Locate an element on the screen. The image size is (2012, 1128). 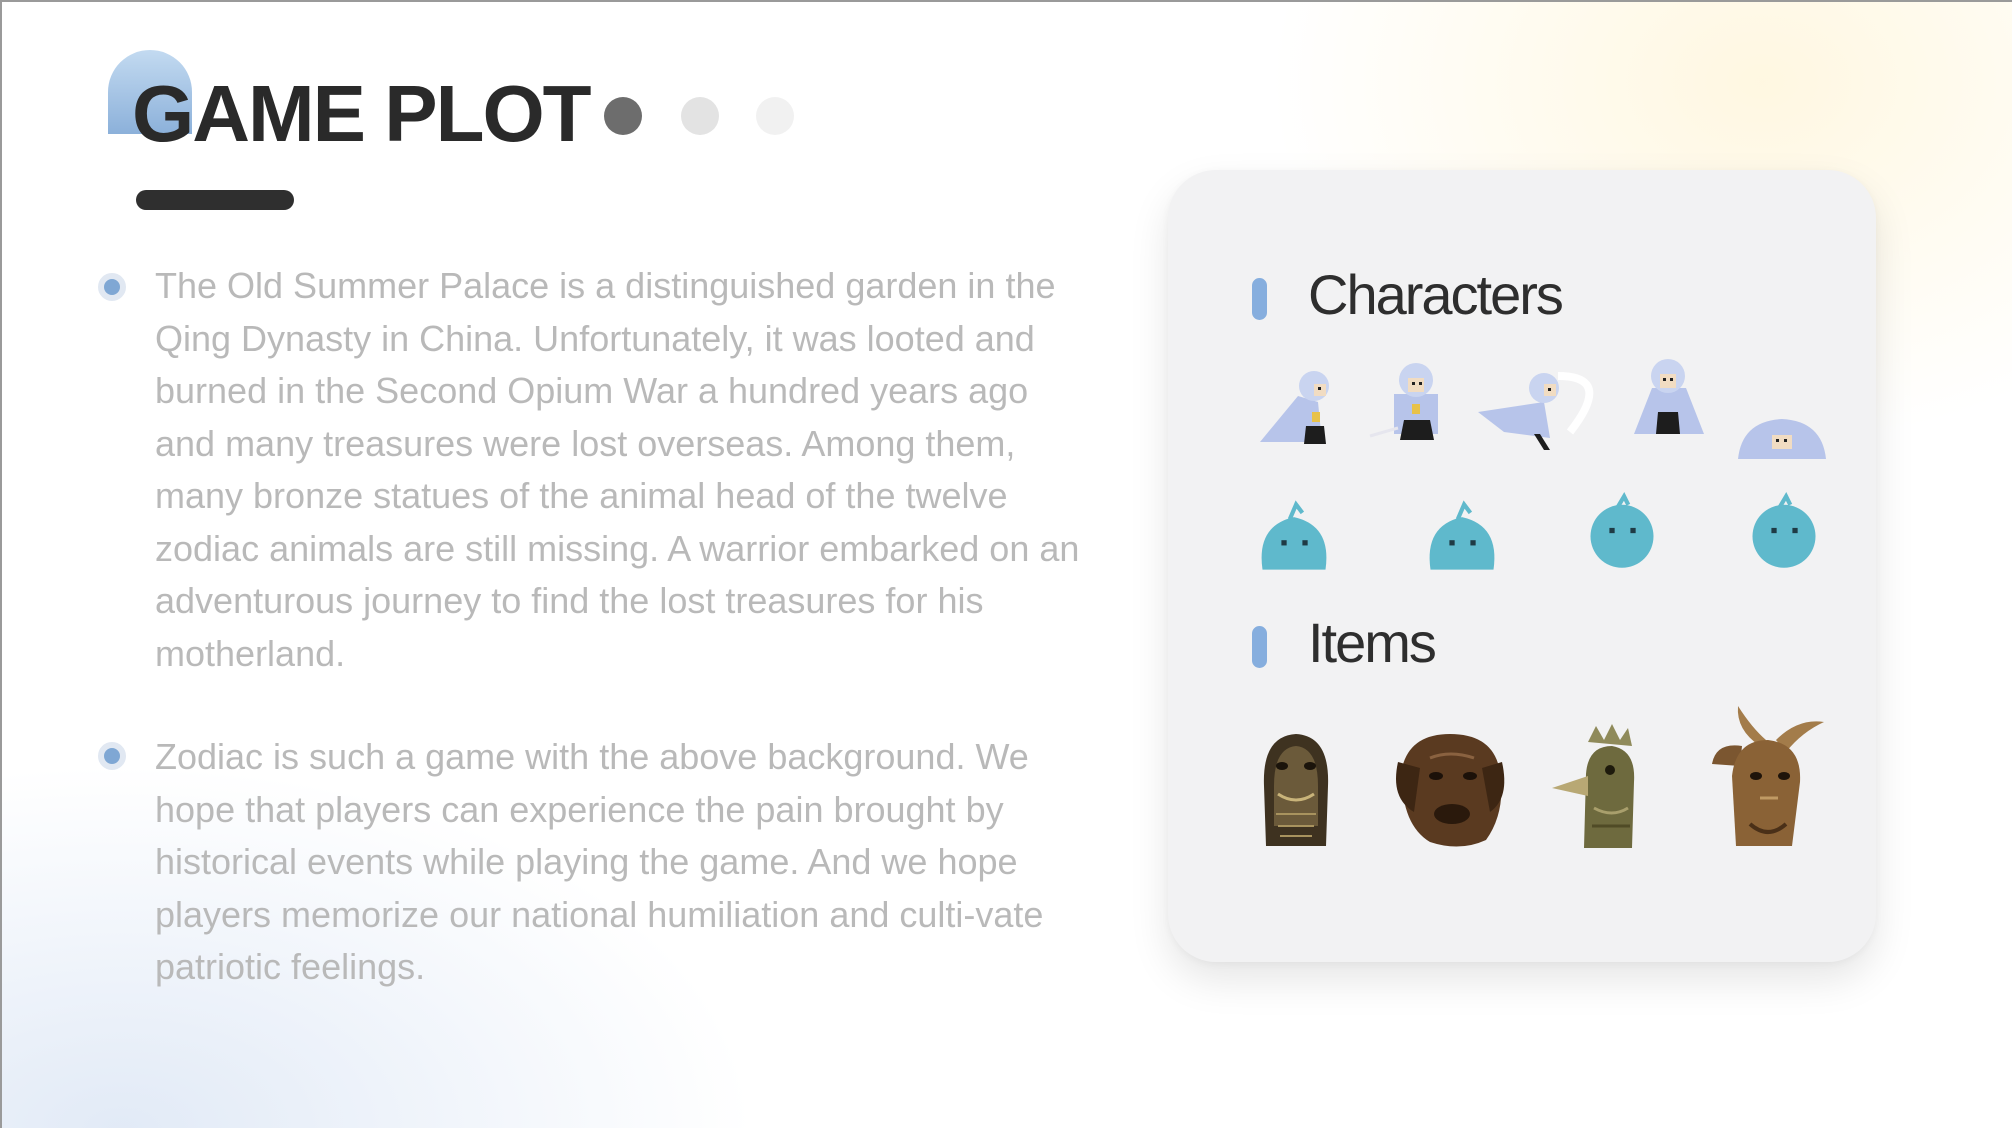
warrior-dash-sprite-icon is located at coordinates (1541, 404).